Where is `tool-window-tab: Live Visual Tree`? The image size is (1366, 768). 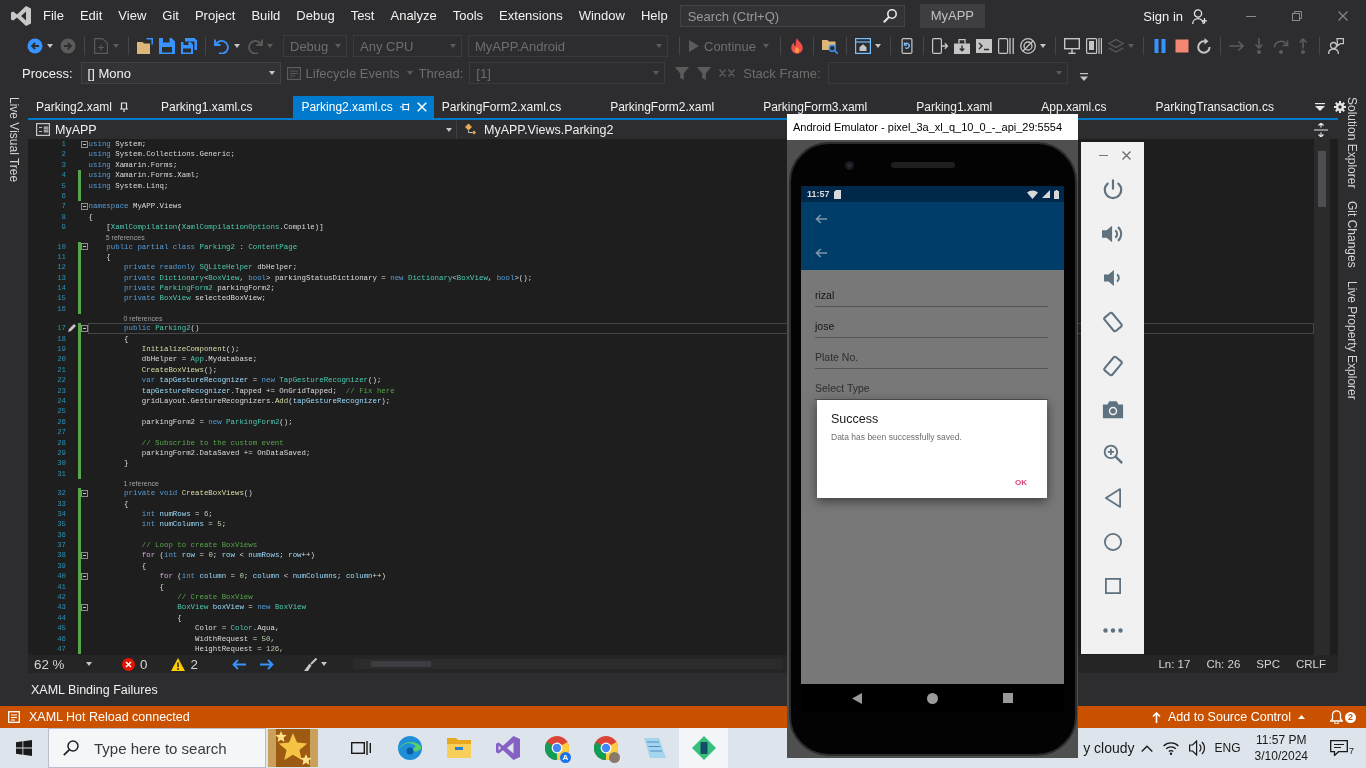
tool-window-tab: Live Visual Tree is located at coordinates (14, 140).